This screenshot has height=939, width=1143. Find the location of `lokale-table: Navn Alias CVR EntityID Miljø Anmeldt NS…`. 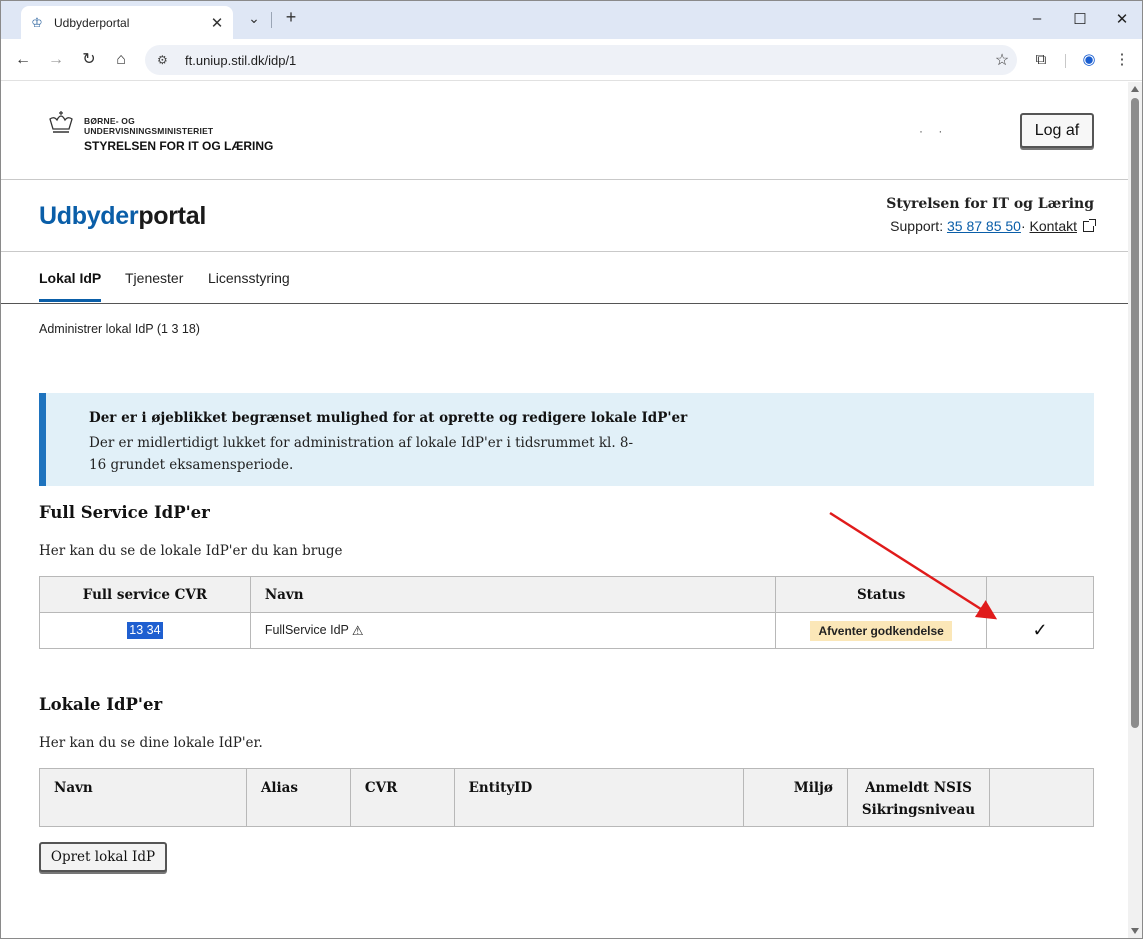

lokale-table: Navn Alias CVR EntityID Miljø Anmeldt NS… is located at coordinates (566, 797).